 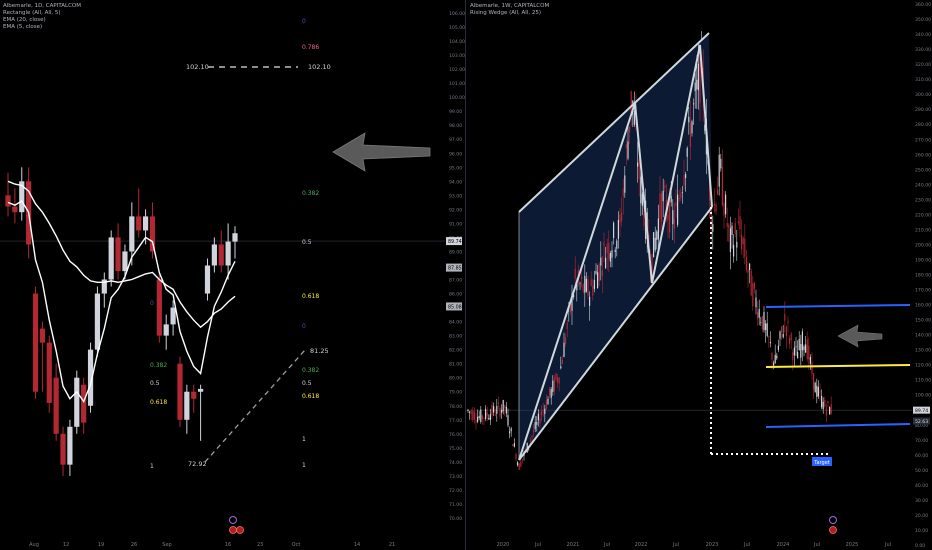 I want to click on right-price-tick: 220.00, so click(x=923, y=215).